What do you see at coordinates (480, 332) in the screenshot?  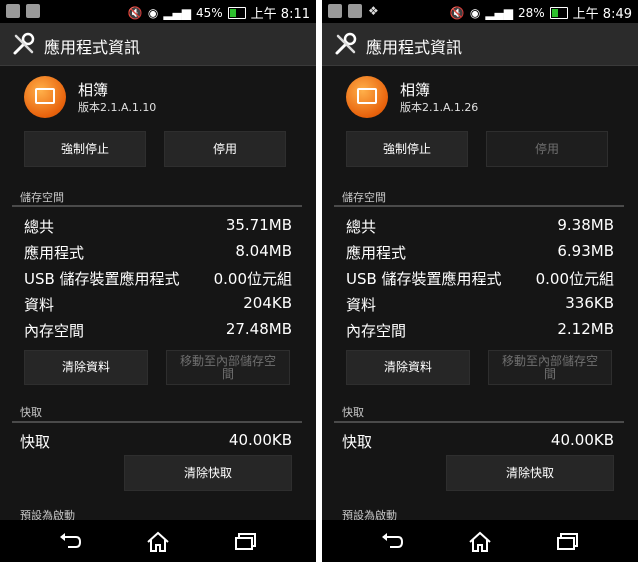 I see `storage-row: 內存空間 2.12MB` at bounding box center [480, 332].